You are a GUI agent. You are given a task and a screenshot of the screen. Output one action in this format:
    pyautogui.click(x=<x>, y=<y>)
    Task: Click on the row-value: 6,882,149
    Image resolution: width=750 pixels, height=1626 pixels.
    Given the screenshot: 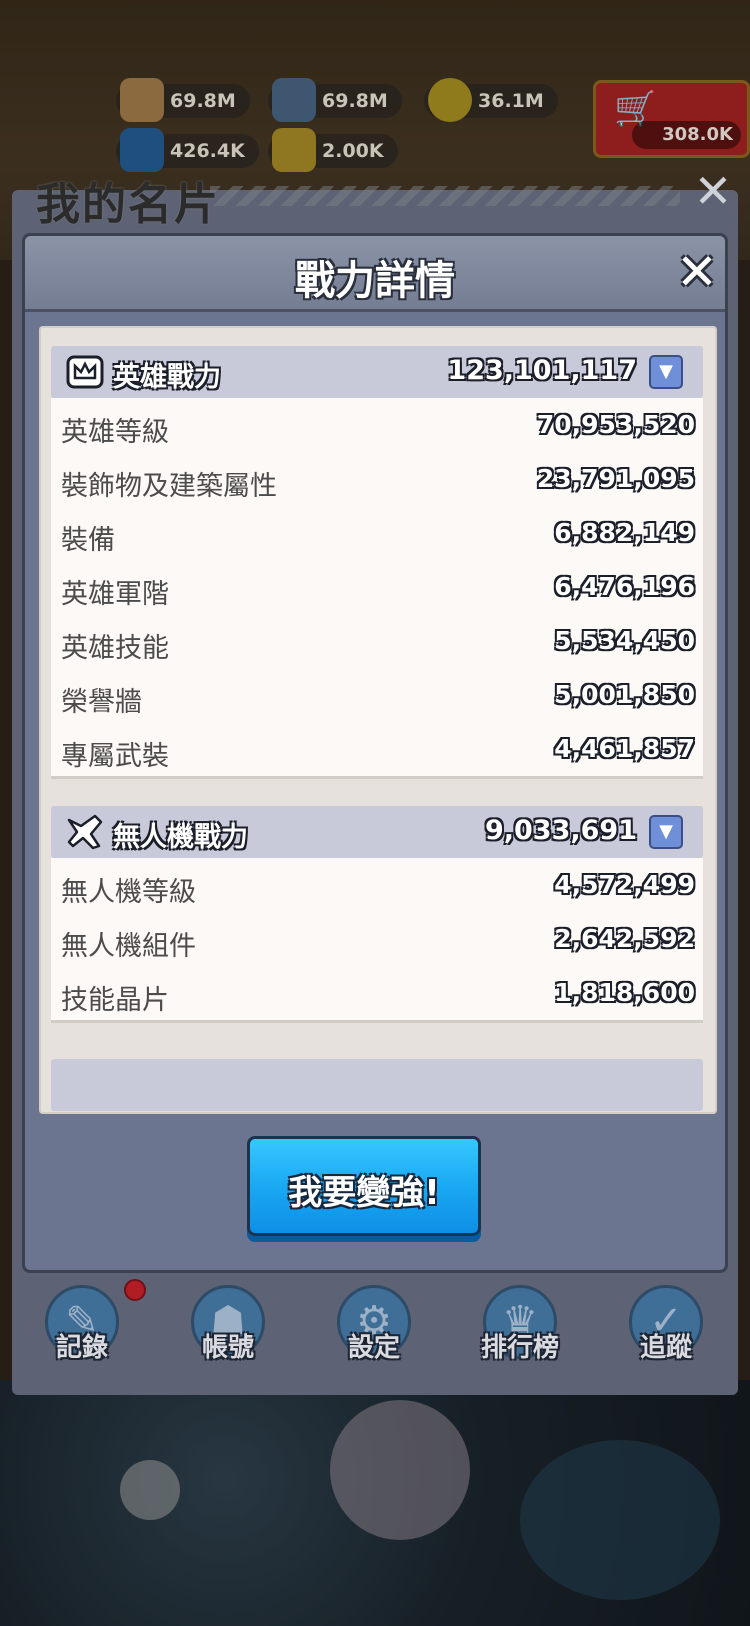 What is the action you would take?
    pyautogui.click(x=624, y=532)
    